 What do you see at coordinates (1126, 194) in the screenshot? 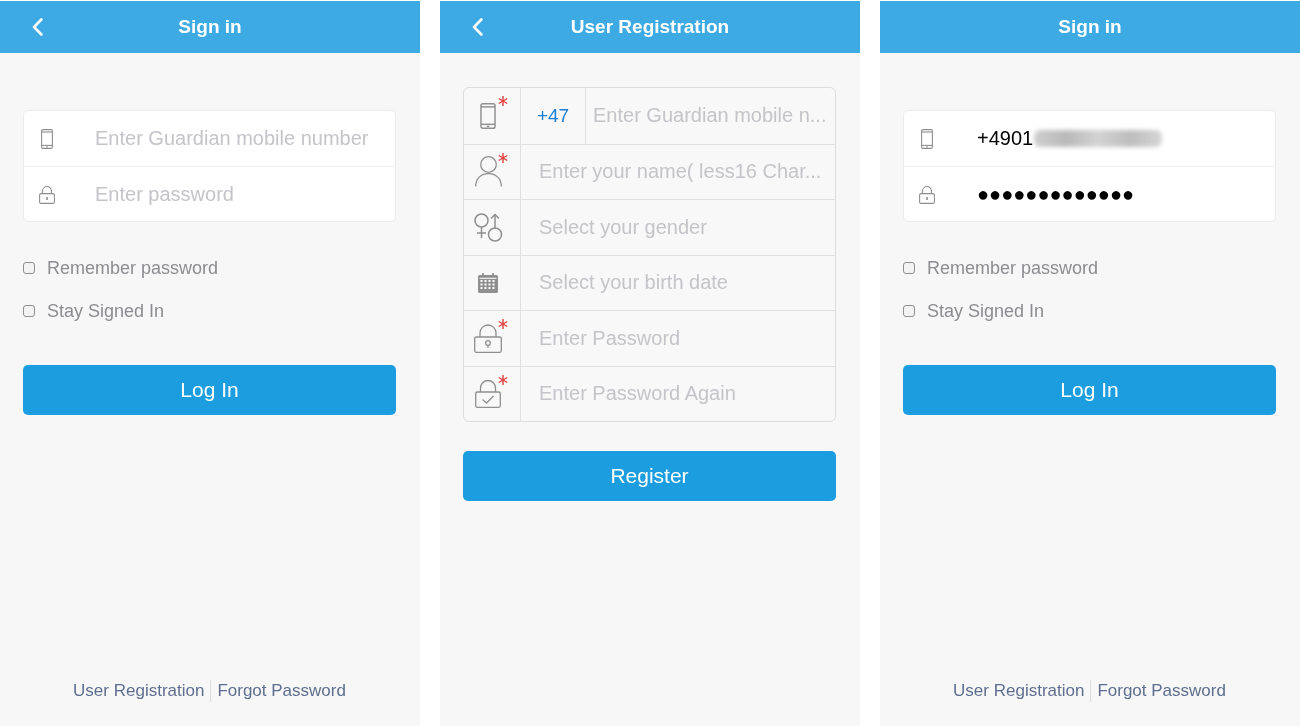
I see `password-field: ●●●●●●●●●●●●●` at bounding box center [1126, 194].